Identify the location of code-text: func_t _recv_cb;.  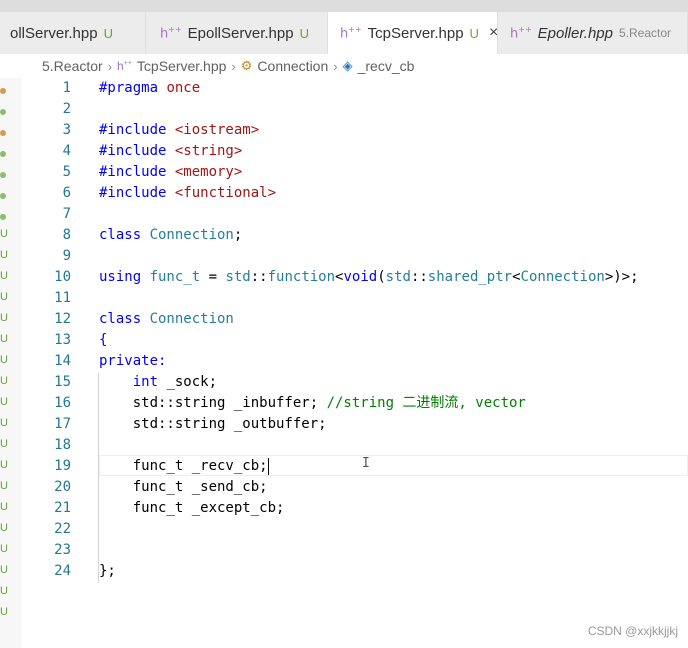
(184, 466).